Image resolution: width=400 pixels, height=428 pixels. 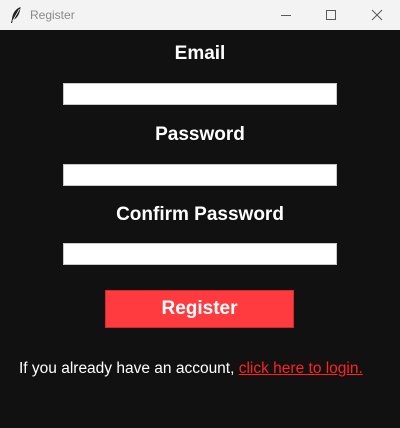 I want to click on maximize-icon, so click(x=331, y=15).